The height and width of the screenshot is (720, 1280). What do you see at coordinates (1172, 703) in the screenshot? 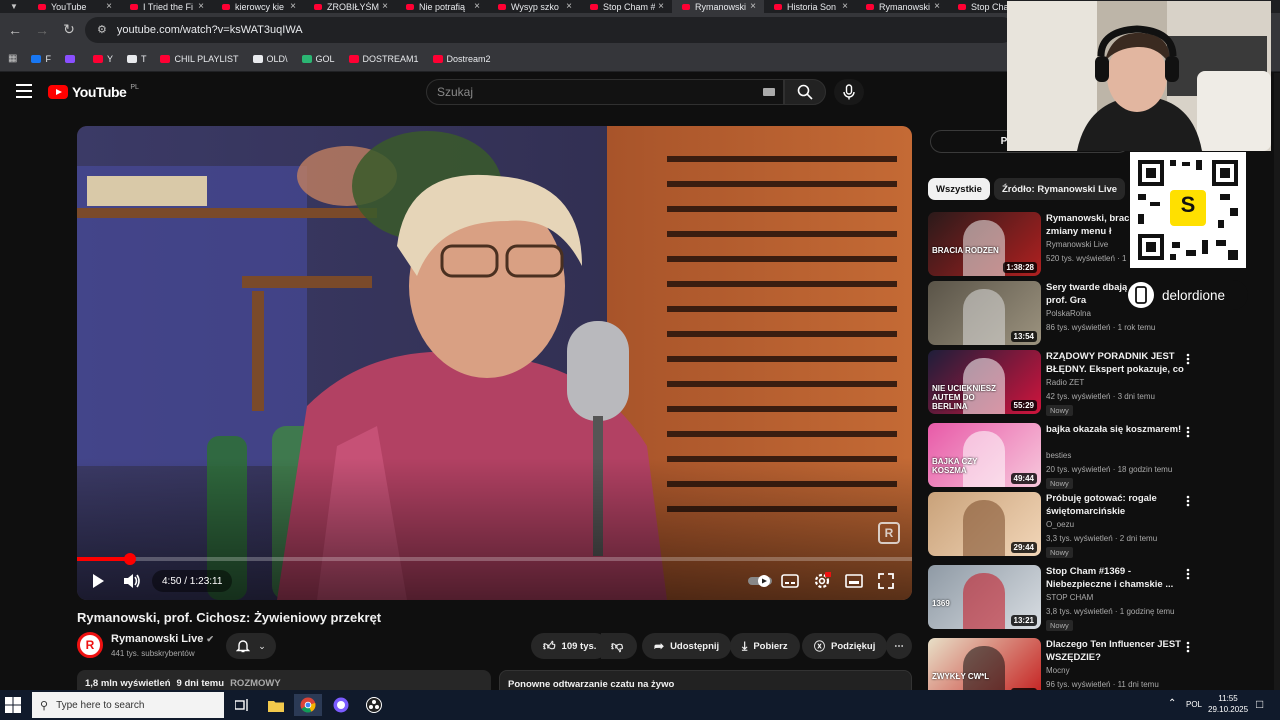
I see `tray-chevron-icon: ⌃` at bounding box center [1172, 703].